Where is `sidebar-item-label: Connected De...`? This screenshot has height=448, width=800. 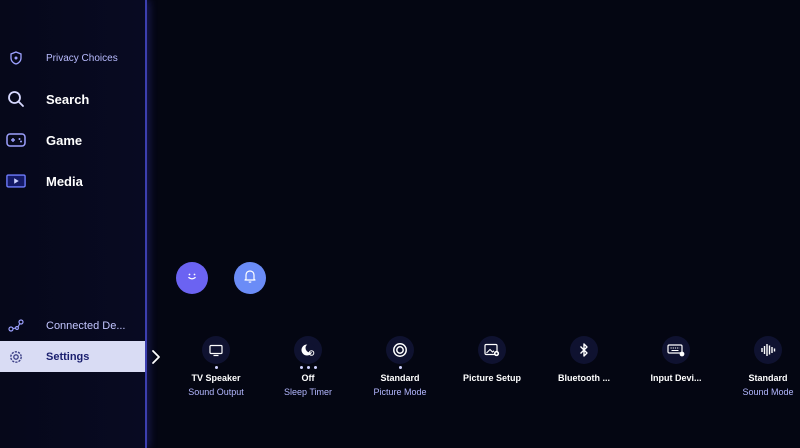 sidebar-item-label: Connected De... is located at coordinates (86, 326).